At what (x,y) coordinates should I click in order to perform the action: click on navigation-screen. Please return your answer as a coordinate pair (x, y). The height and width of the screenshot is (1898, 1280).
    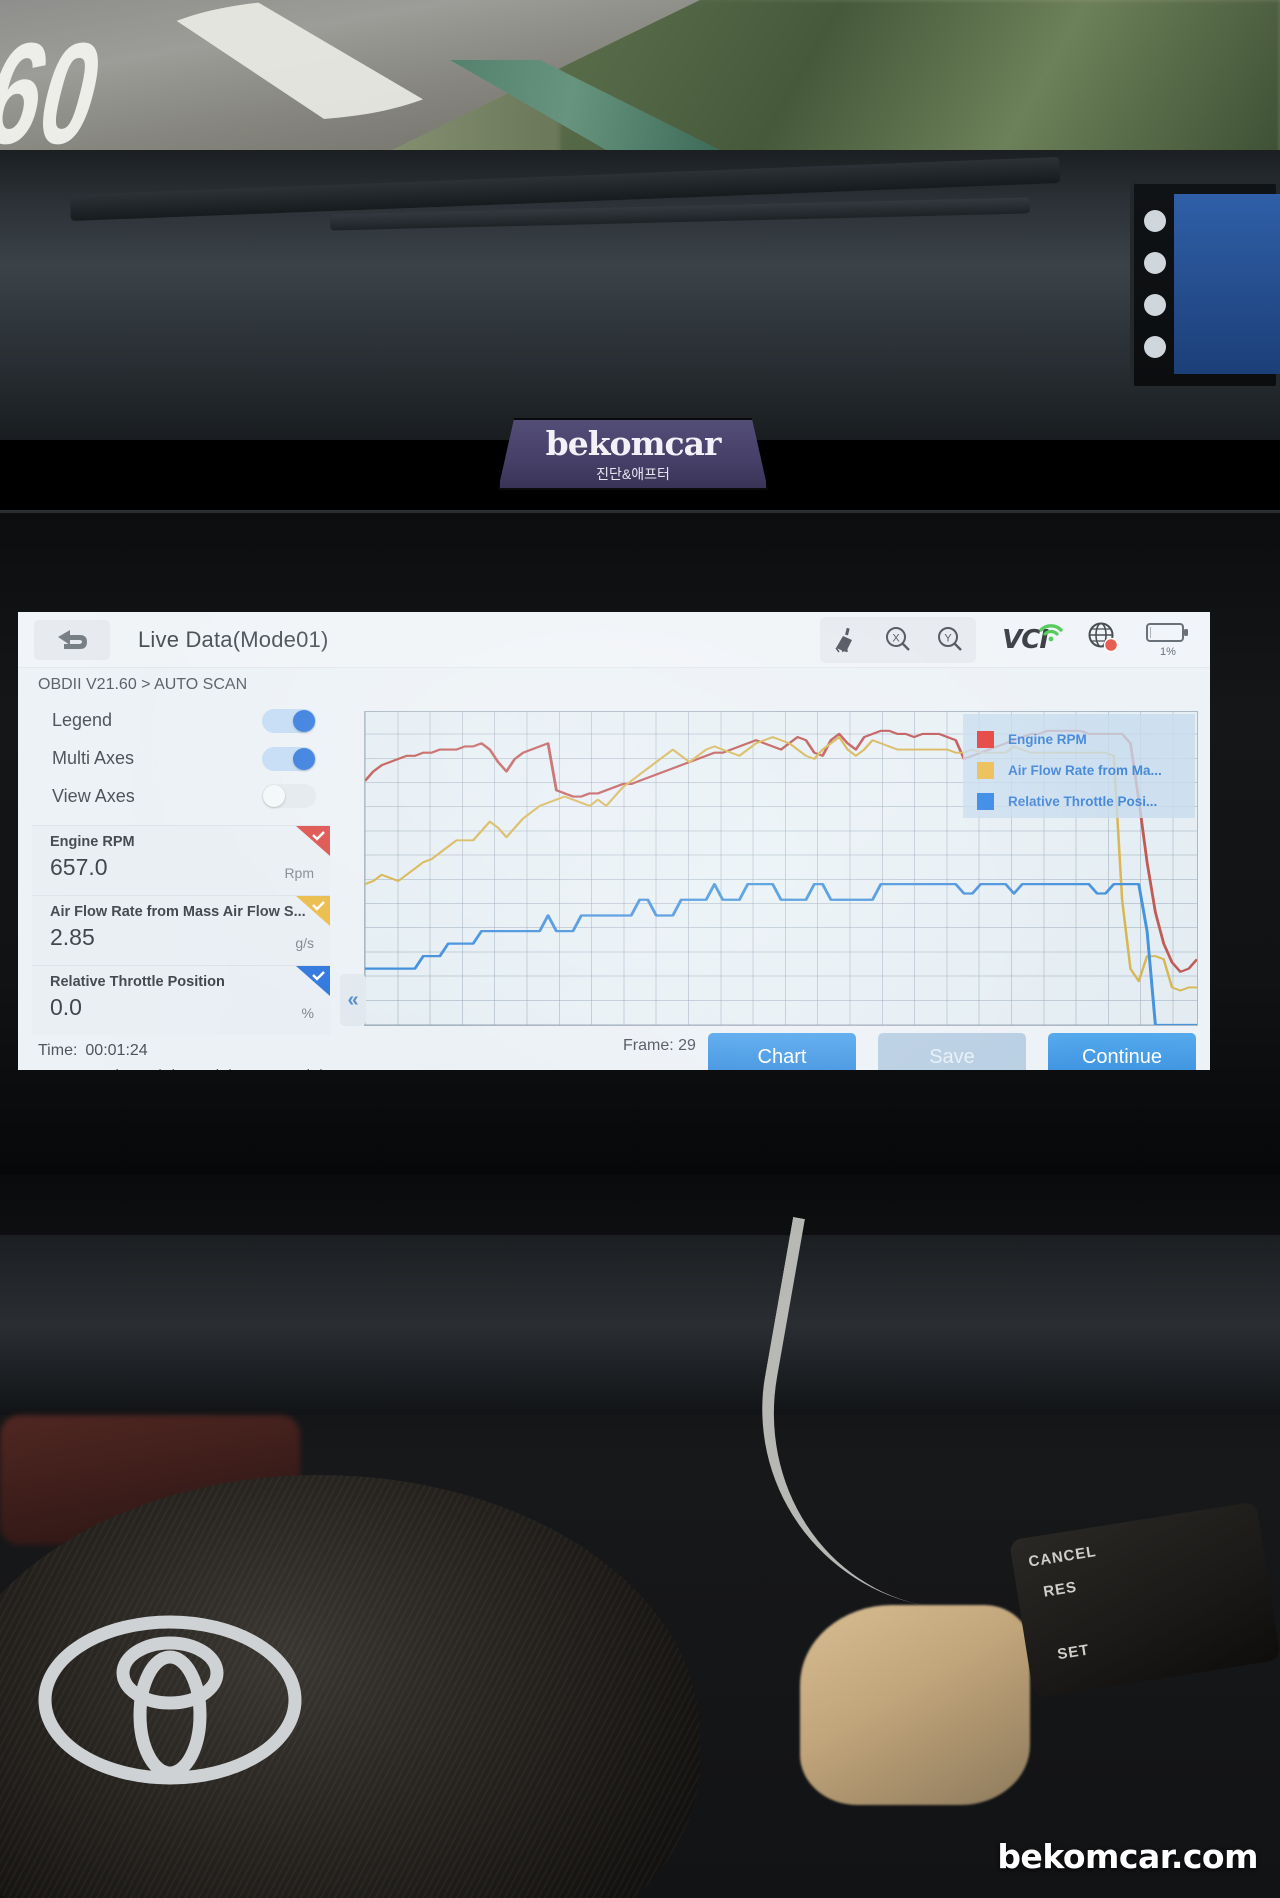
    Looking at the image, I should click on (1227, 284).